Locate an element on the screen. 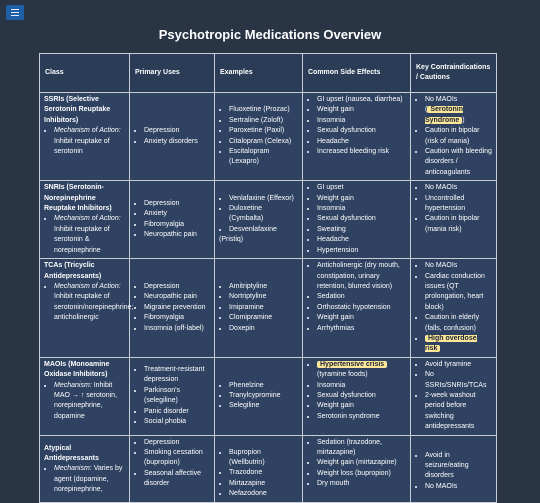  list-item: Weight loss (bupropion) is located at coordinates (361, 474).